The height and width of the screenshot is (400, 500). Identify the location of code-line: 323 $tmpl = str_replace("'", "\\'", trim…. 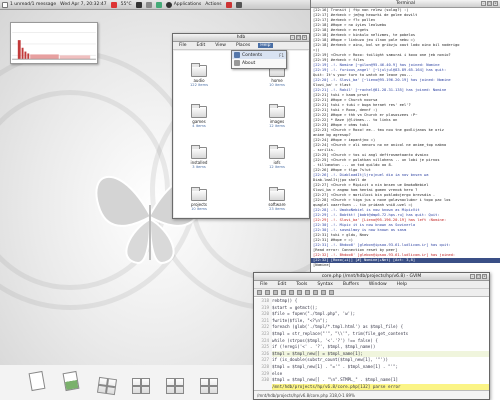
(371, 334).